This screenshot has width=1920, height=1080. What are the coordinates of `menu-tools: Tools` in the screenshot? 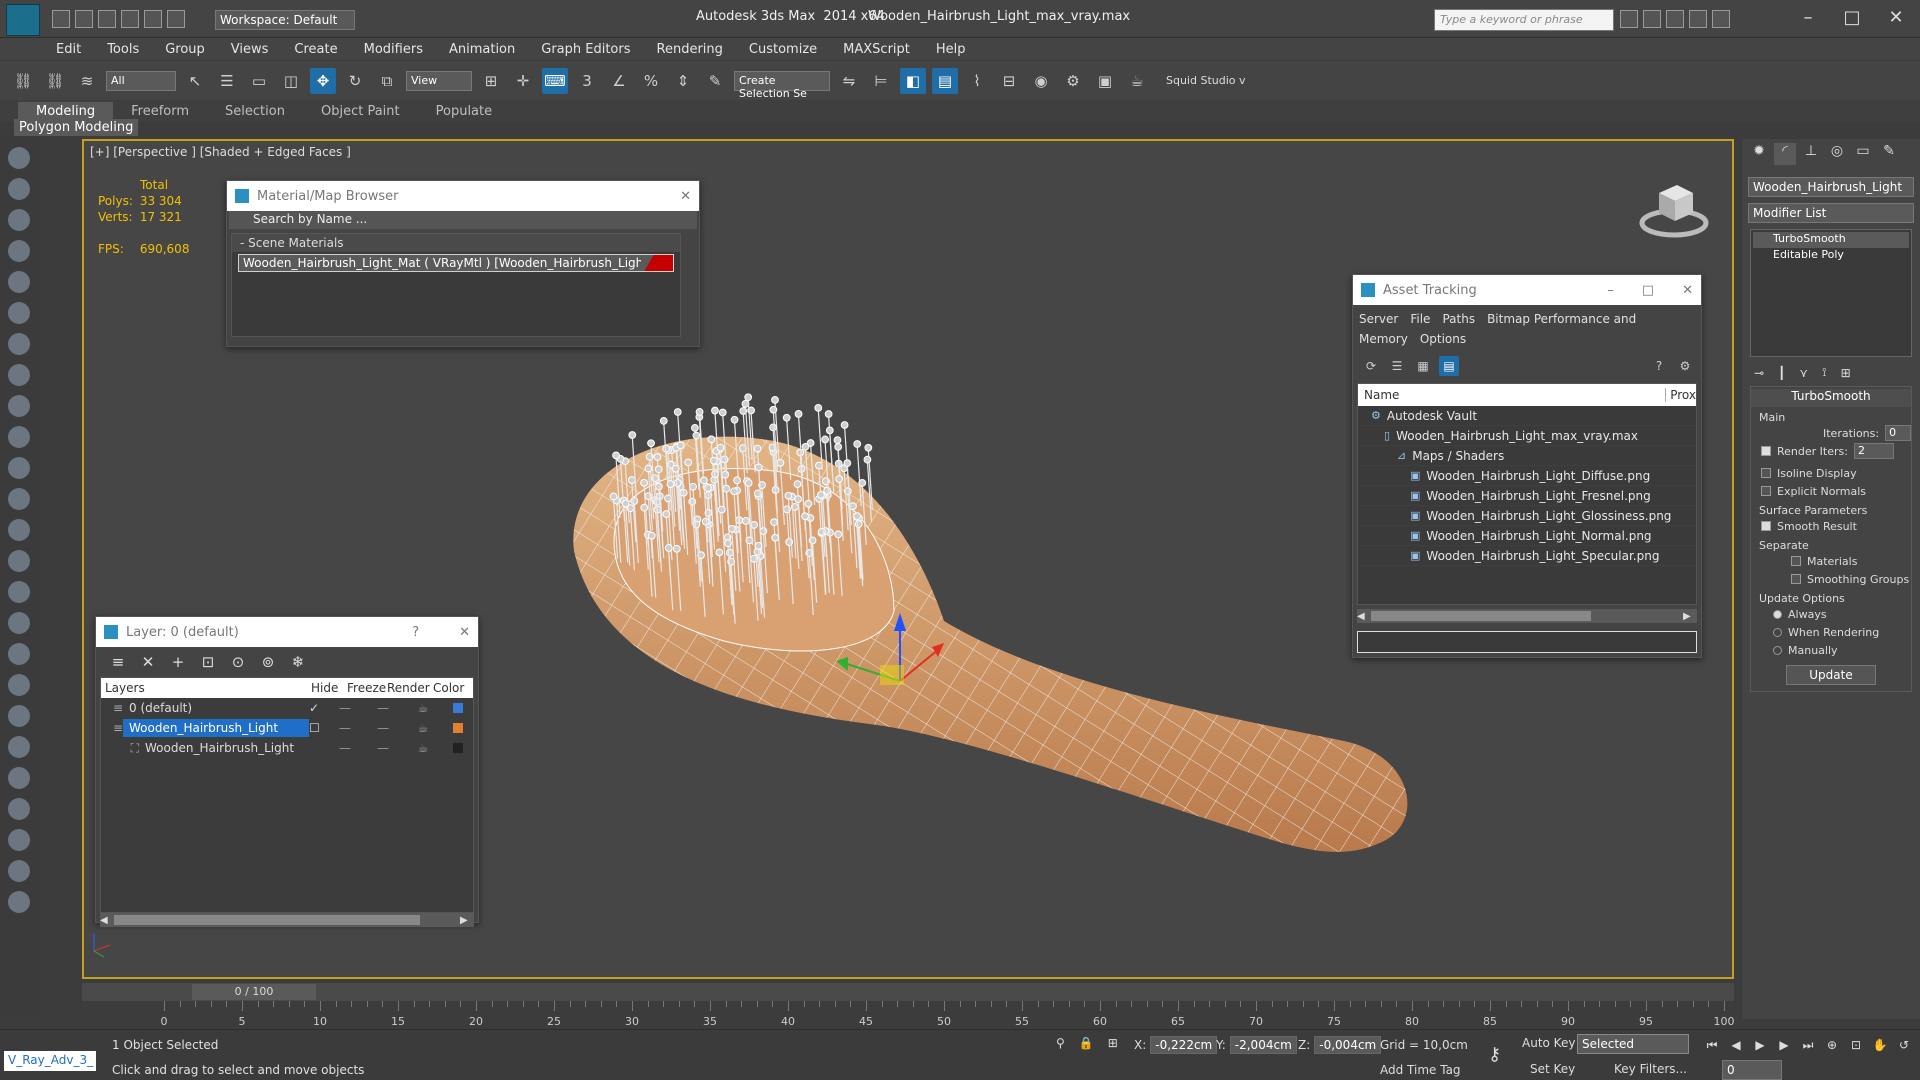 It's located at (123, 49).